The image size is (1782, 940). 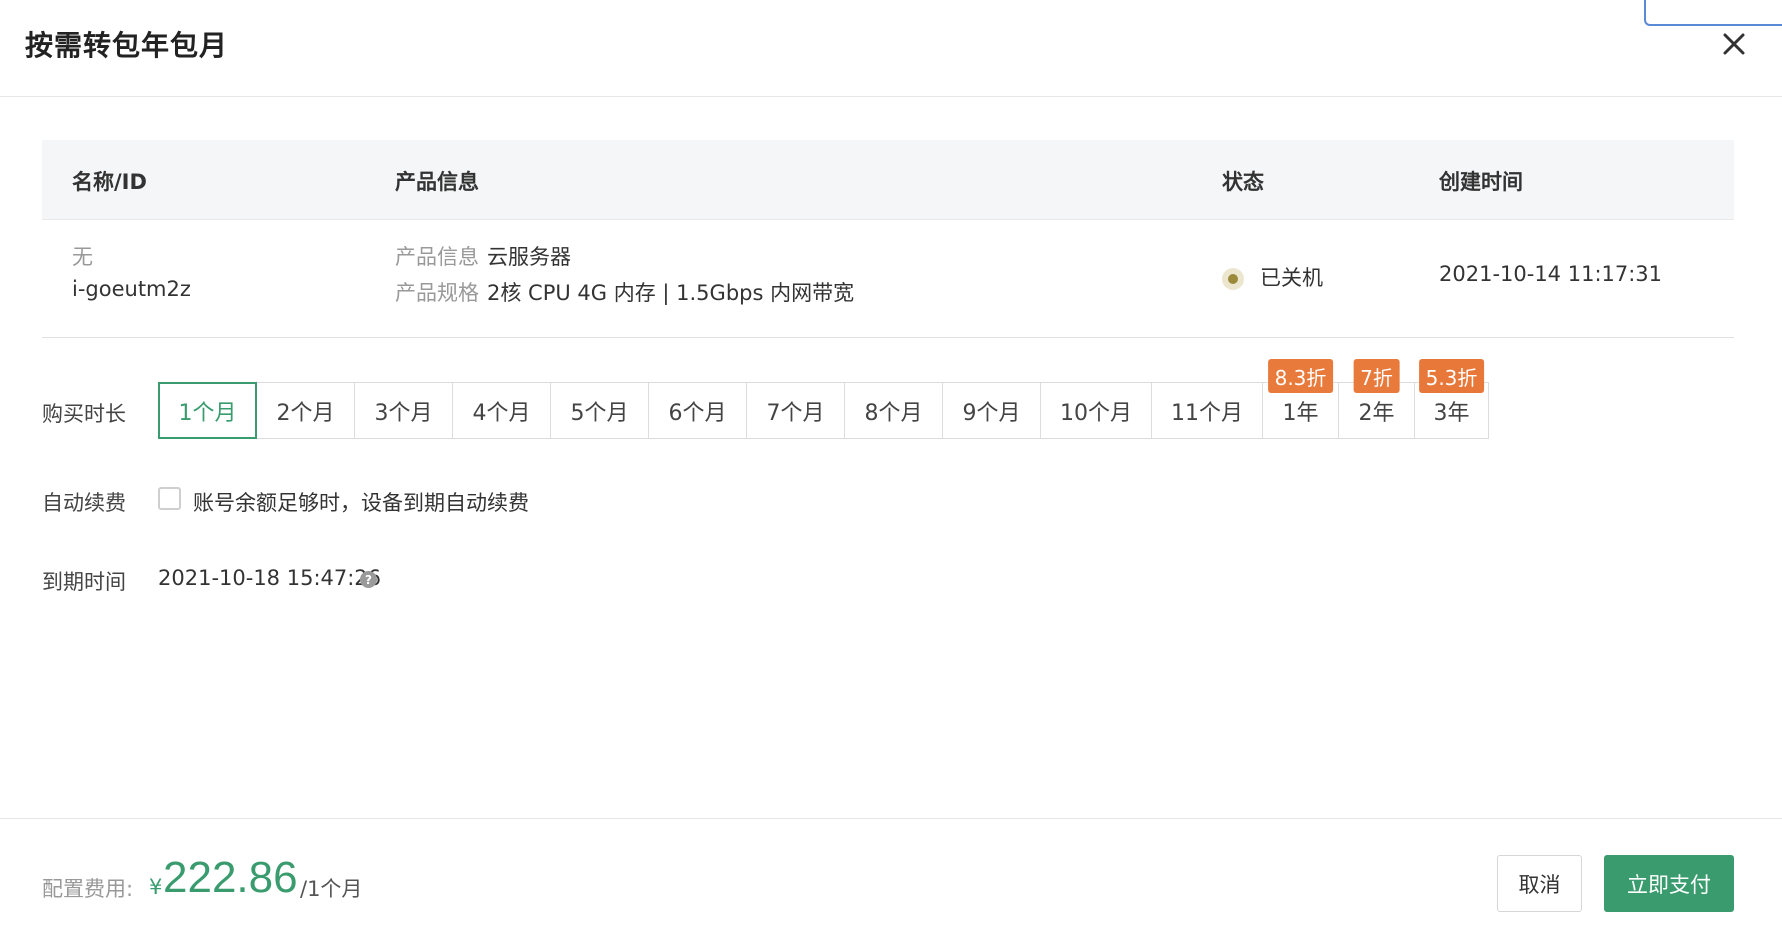 What do you see at coordinates (888, 180) in the screenshot?
I see `table-header: 名称/ID 产品信息 状态 创建时间` at bounding box center [888, 180].